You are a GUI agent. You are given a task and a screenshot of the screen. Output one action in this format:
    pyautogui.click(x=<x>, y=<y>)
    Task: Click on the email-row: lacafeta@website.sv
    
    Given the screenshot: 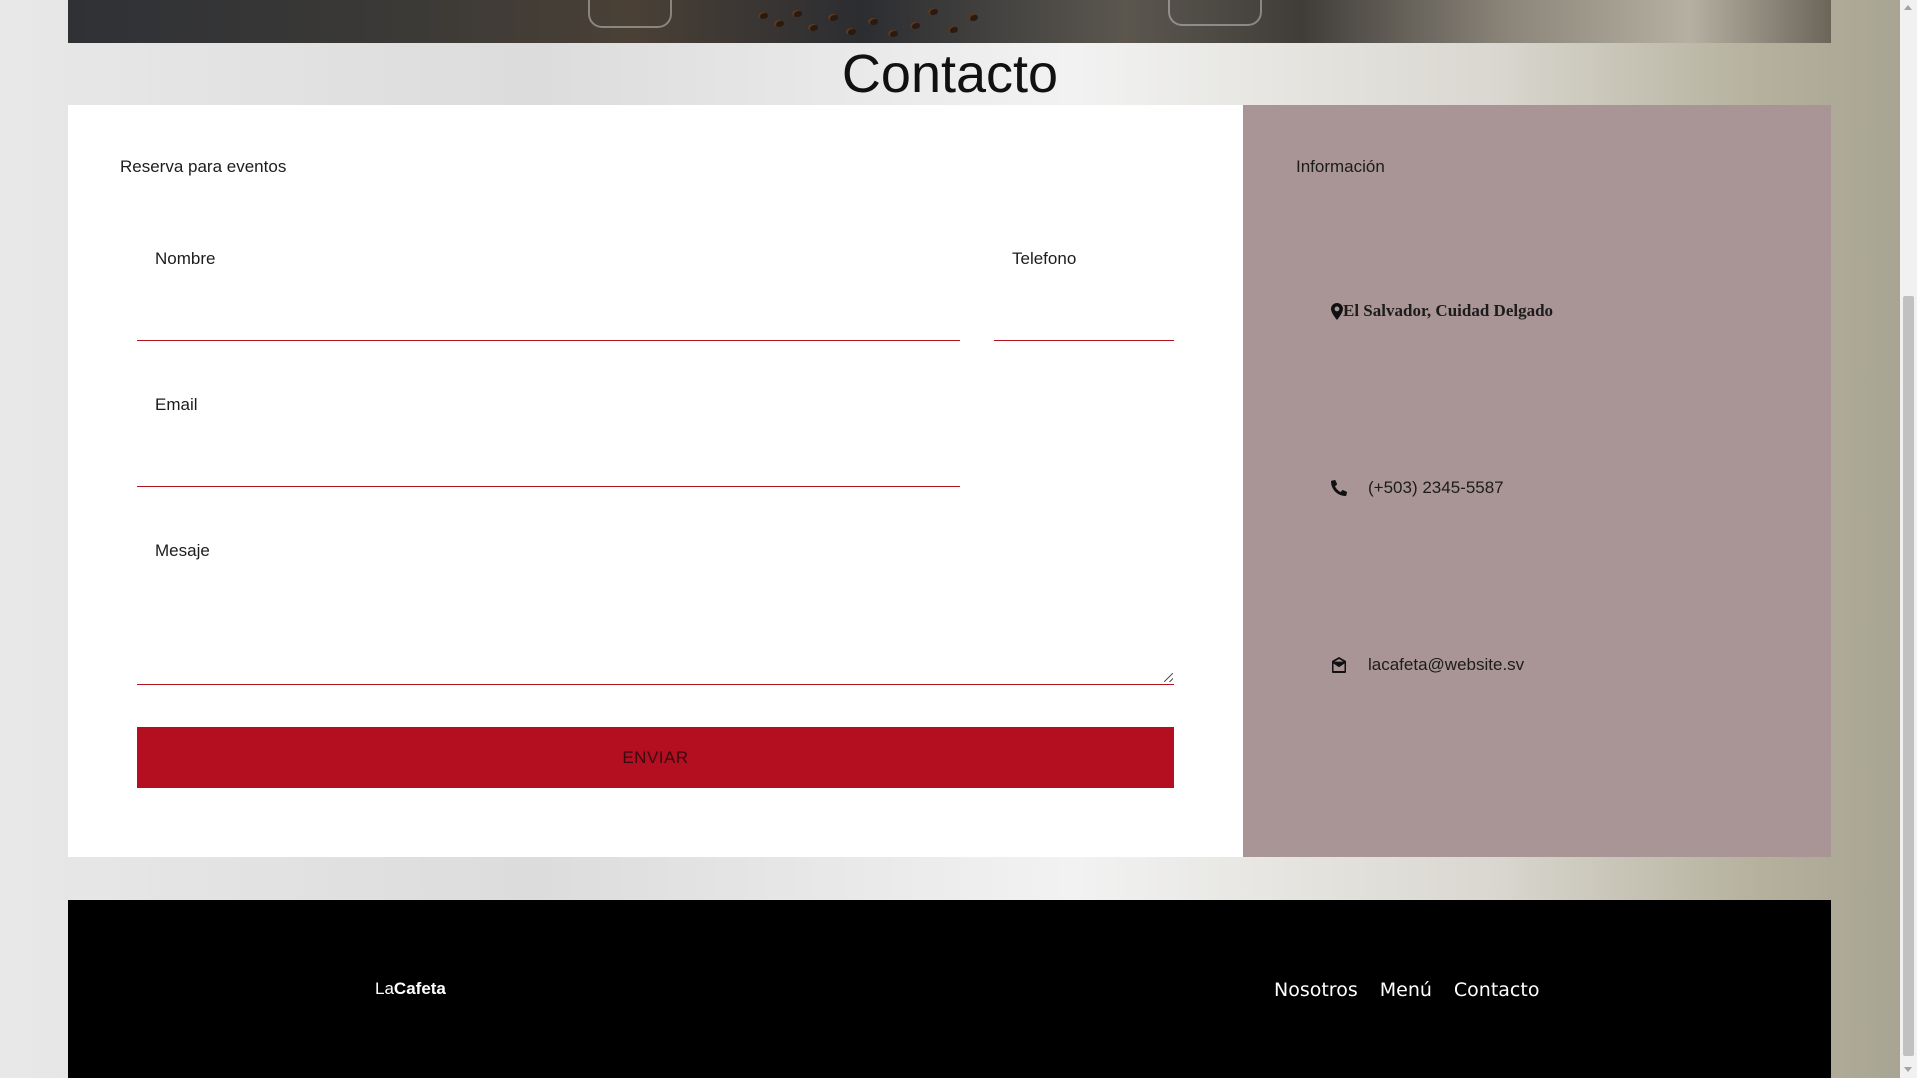 What is the action you would take?
    pyautogui.click(x=1427, y=665)
    